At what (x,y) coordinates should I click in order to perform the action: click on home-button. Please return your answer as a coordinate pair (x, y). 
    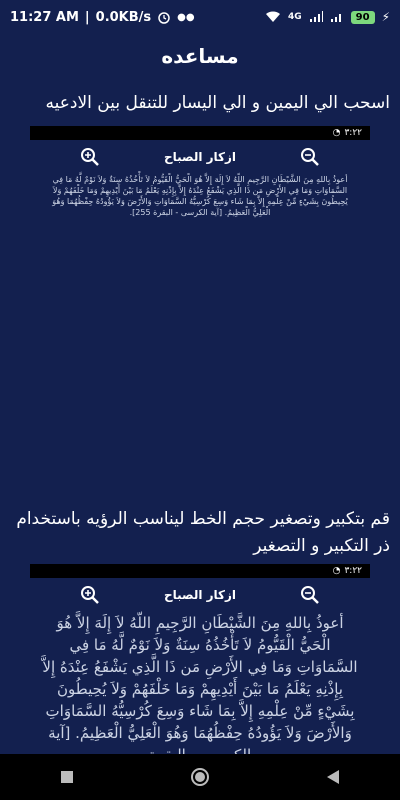
    Looking at the image, I should click on (200, 777).